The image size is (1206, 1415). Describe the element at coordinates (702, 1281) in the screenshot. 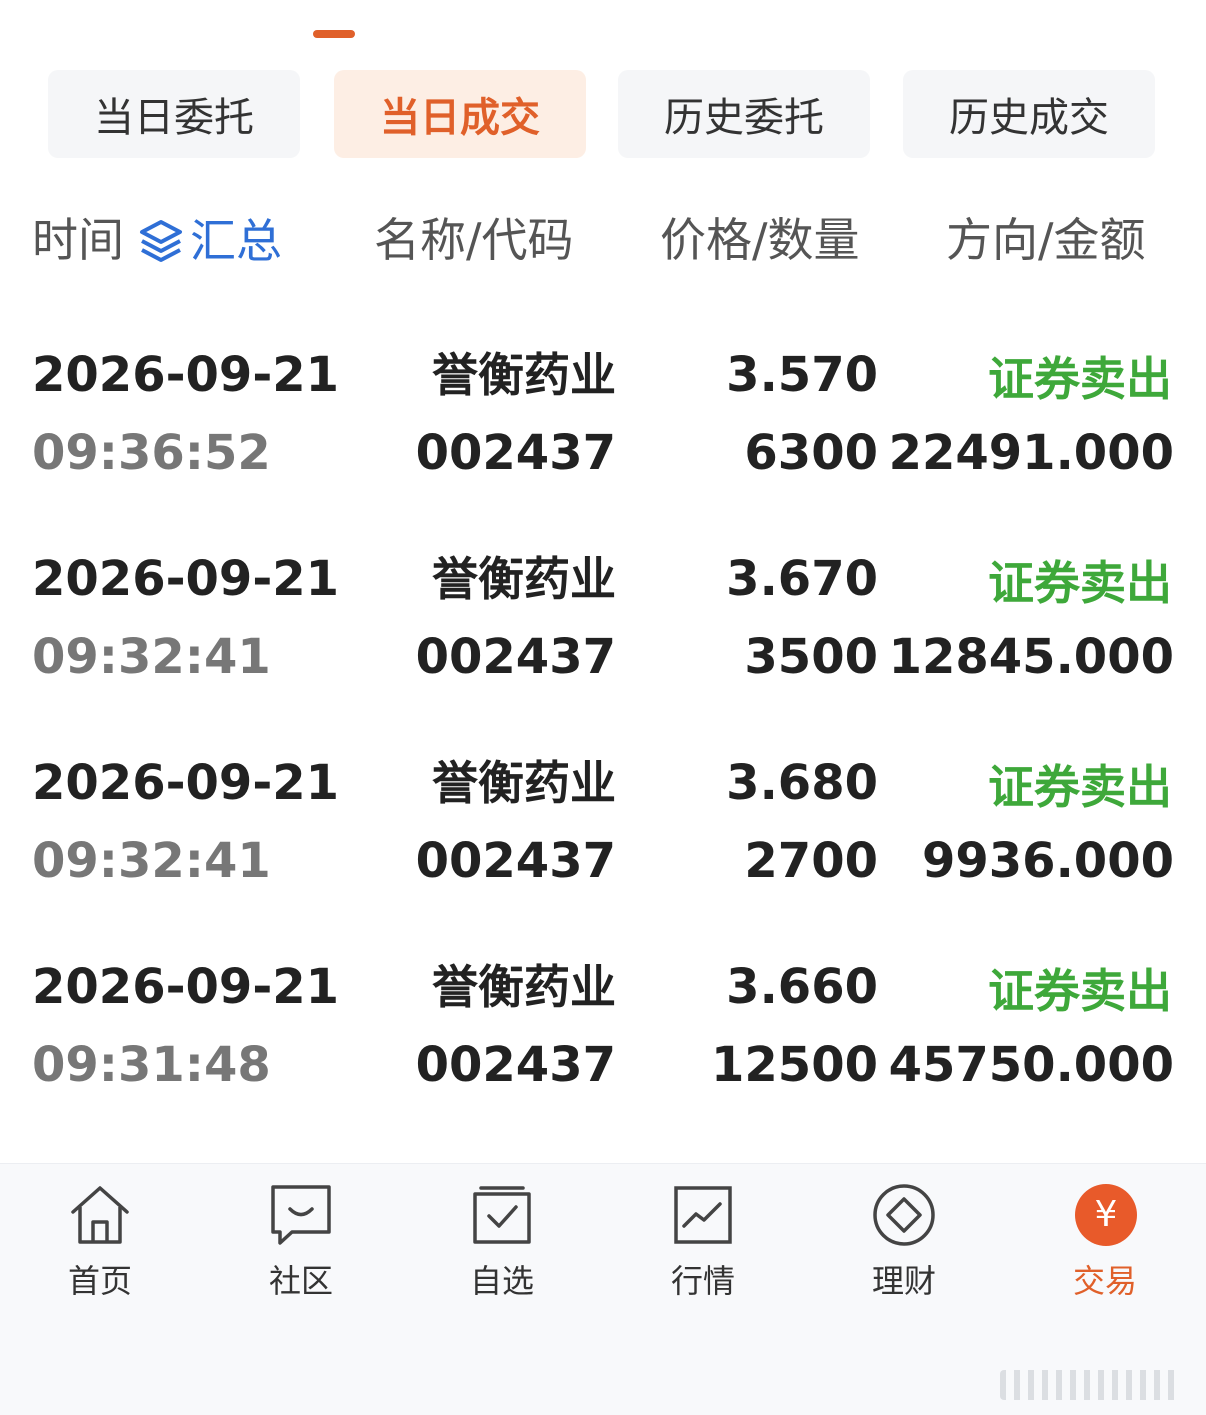

I see `nav-label: 行情` at that location.